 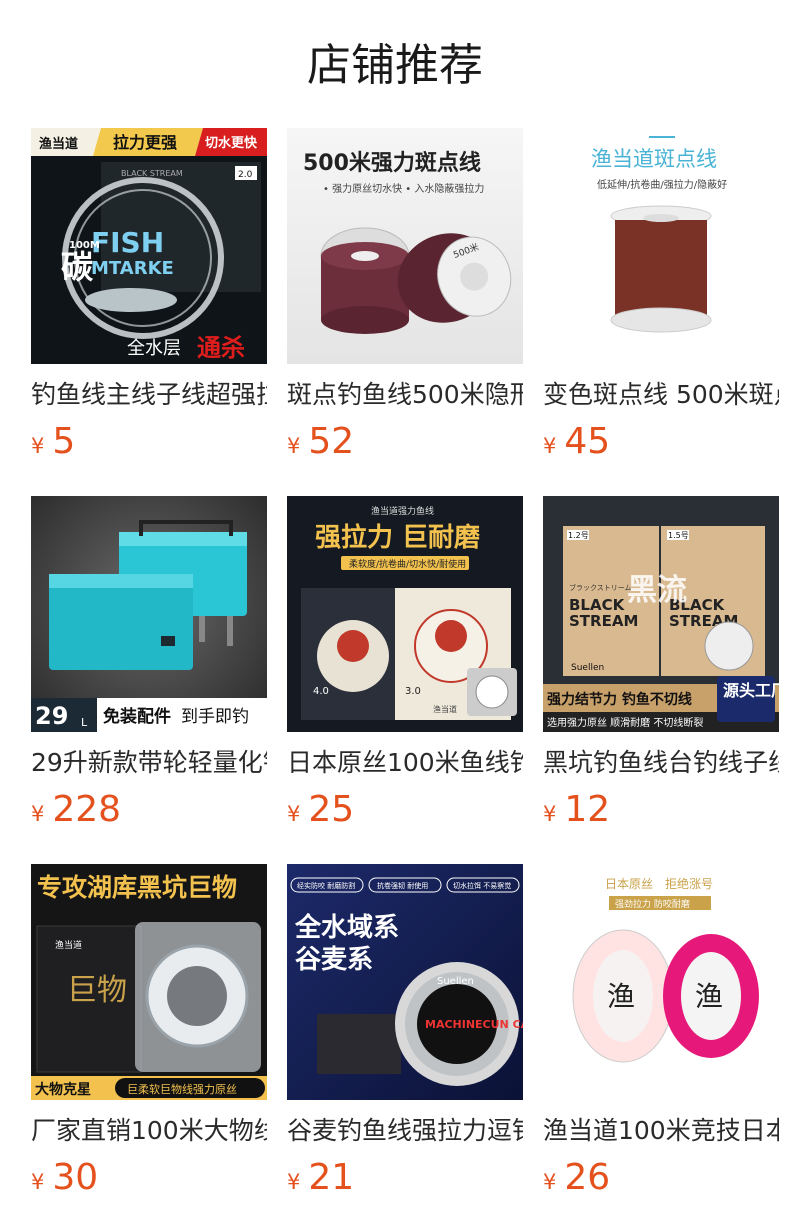 I want to click on svg-text: 29, so click(x=51, y=716).